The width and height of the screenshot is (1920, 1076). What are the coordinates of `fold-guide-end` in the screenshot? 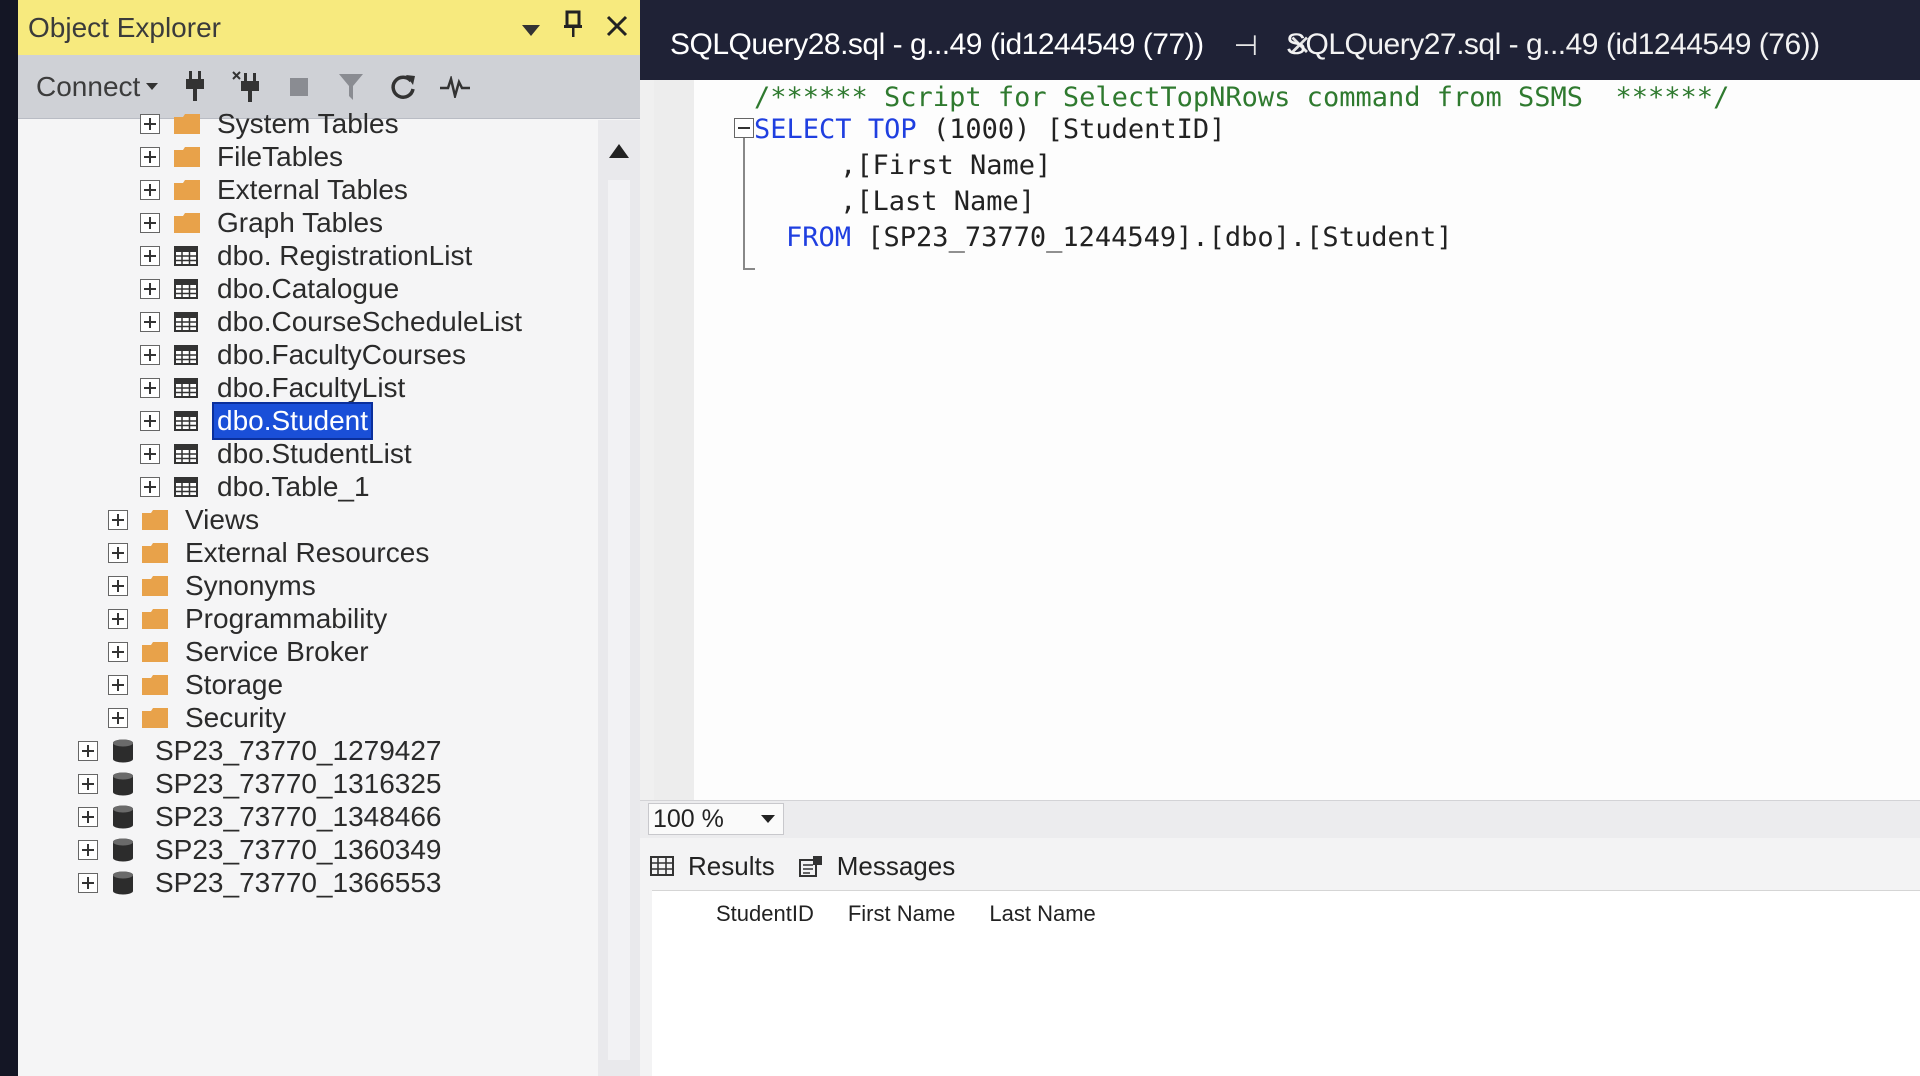 It's located at (749, 269).